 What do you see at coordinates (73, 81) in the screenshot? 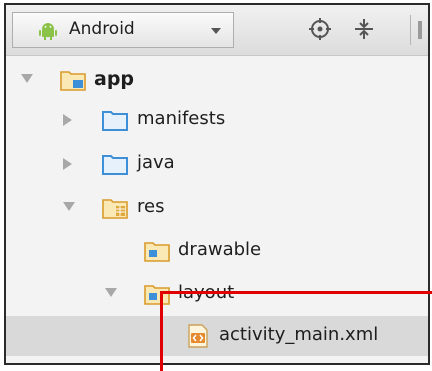
I see `app-module-folder-icon` at bounding box center [73, 81].